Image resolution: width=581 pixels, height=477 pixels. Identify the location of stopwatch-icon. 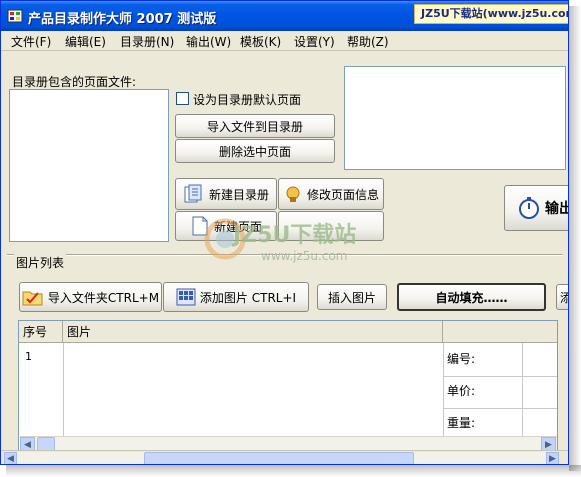
(529, 208).